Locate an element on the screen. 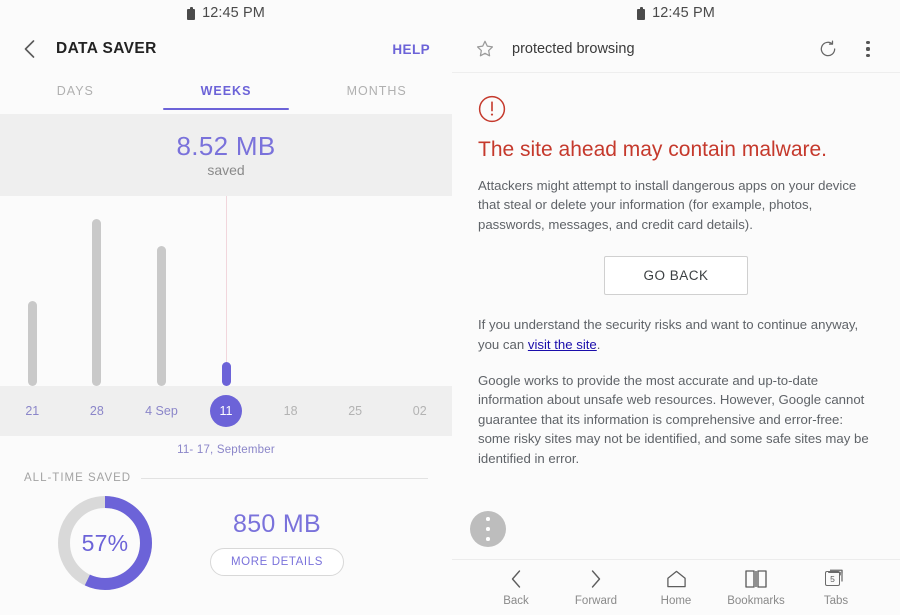 This screenshot has width=900, height=615. date-tick-label: 28 is located at coordinates (96, 411).